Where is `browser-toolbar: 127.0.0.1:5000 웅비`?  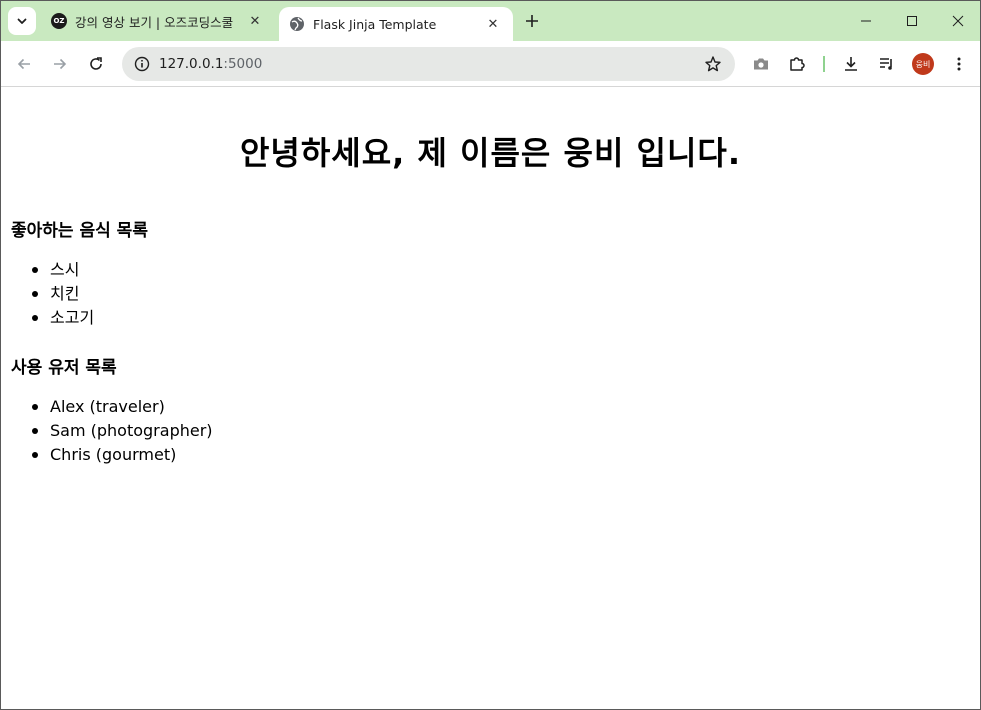 browser-toolbar: 127.0.0.1:5000 웅비 is located at coordinates (490, 64).